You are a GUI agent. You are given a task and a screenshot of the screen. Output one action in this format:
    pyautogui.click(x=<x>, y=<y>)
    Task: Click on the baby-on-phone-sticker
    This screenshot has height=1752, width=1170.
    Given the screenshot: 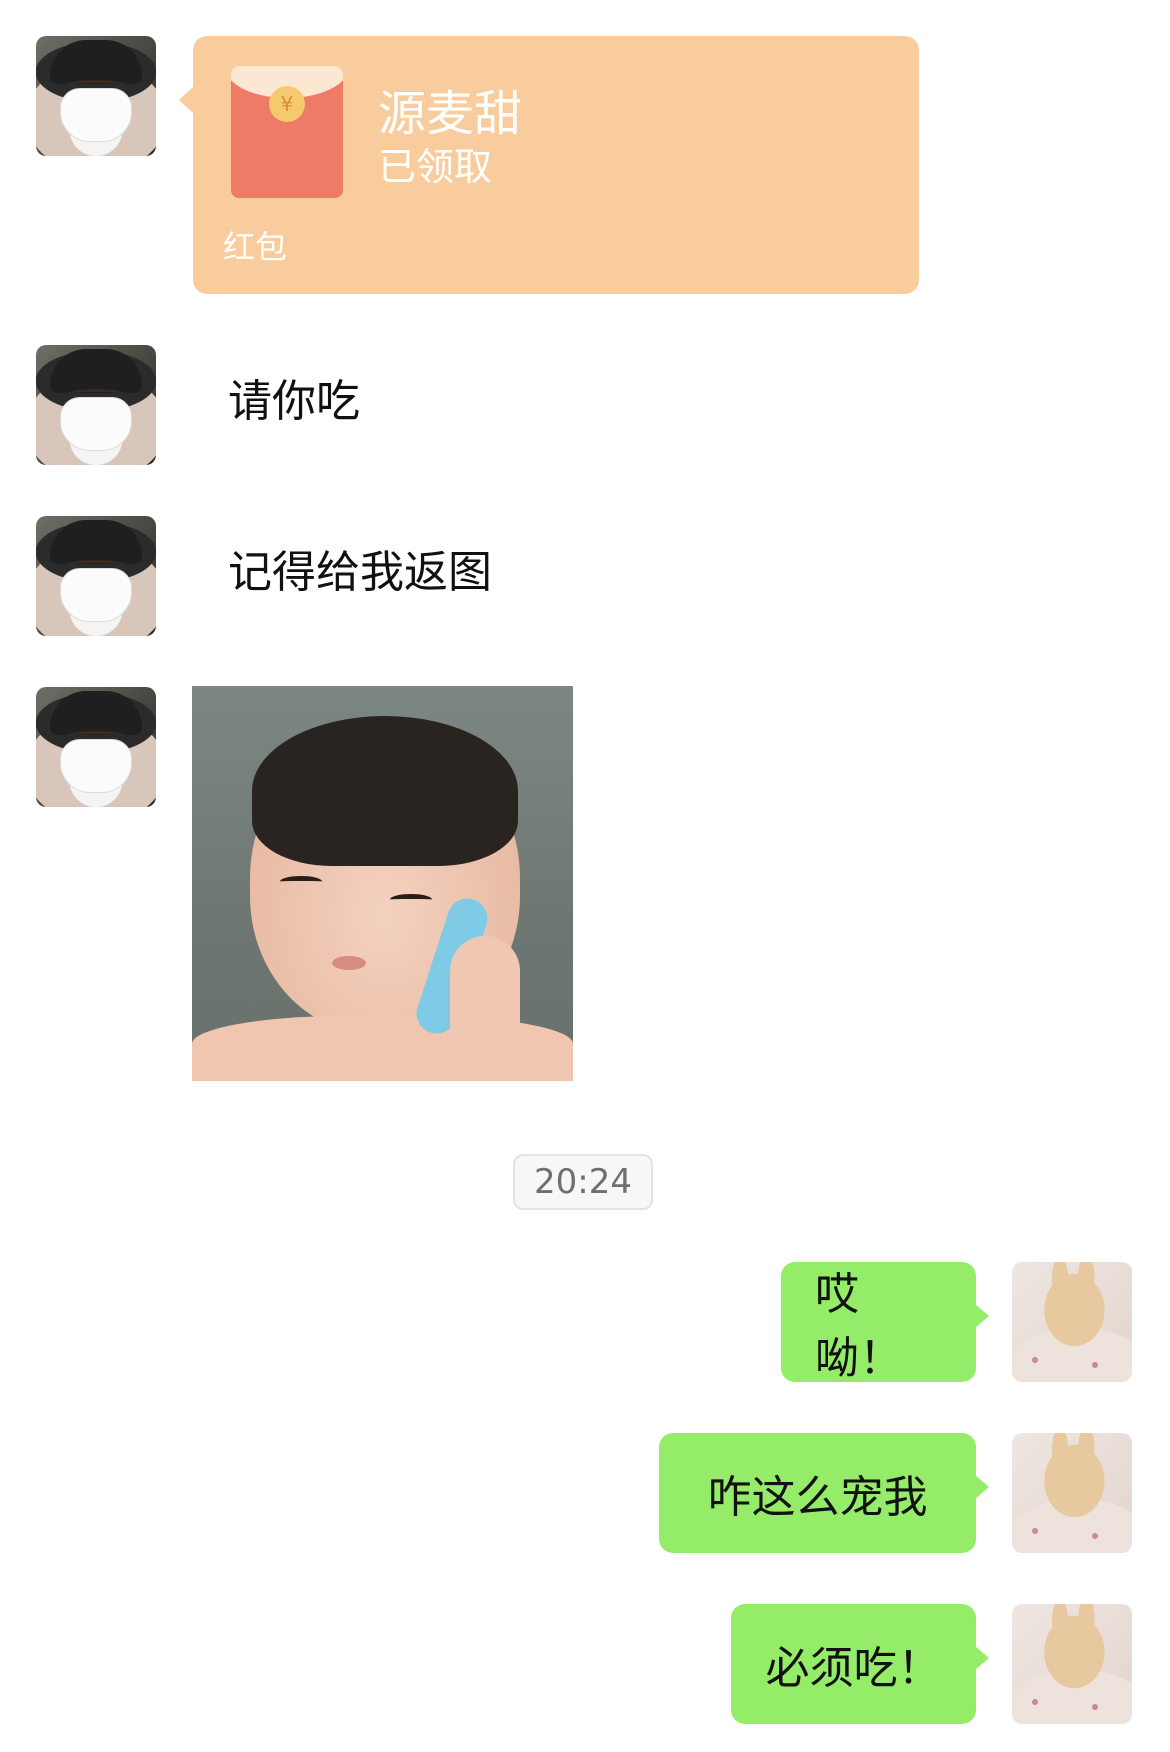 What is the action you would take?
    pyautogui.click(x=382, y=883)
    